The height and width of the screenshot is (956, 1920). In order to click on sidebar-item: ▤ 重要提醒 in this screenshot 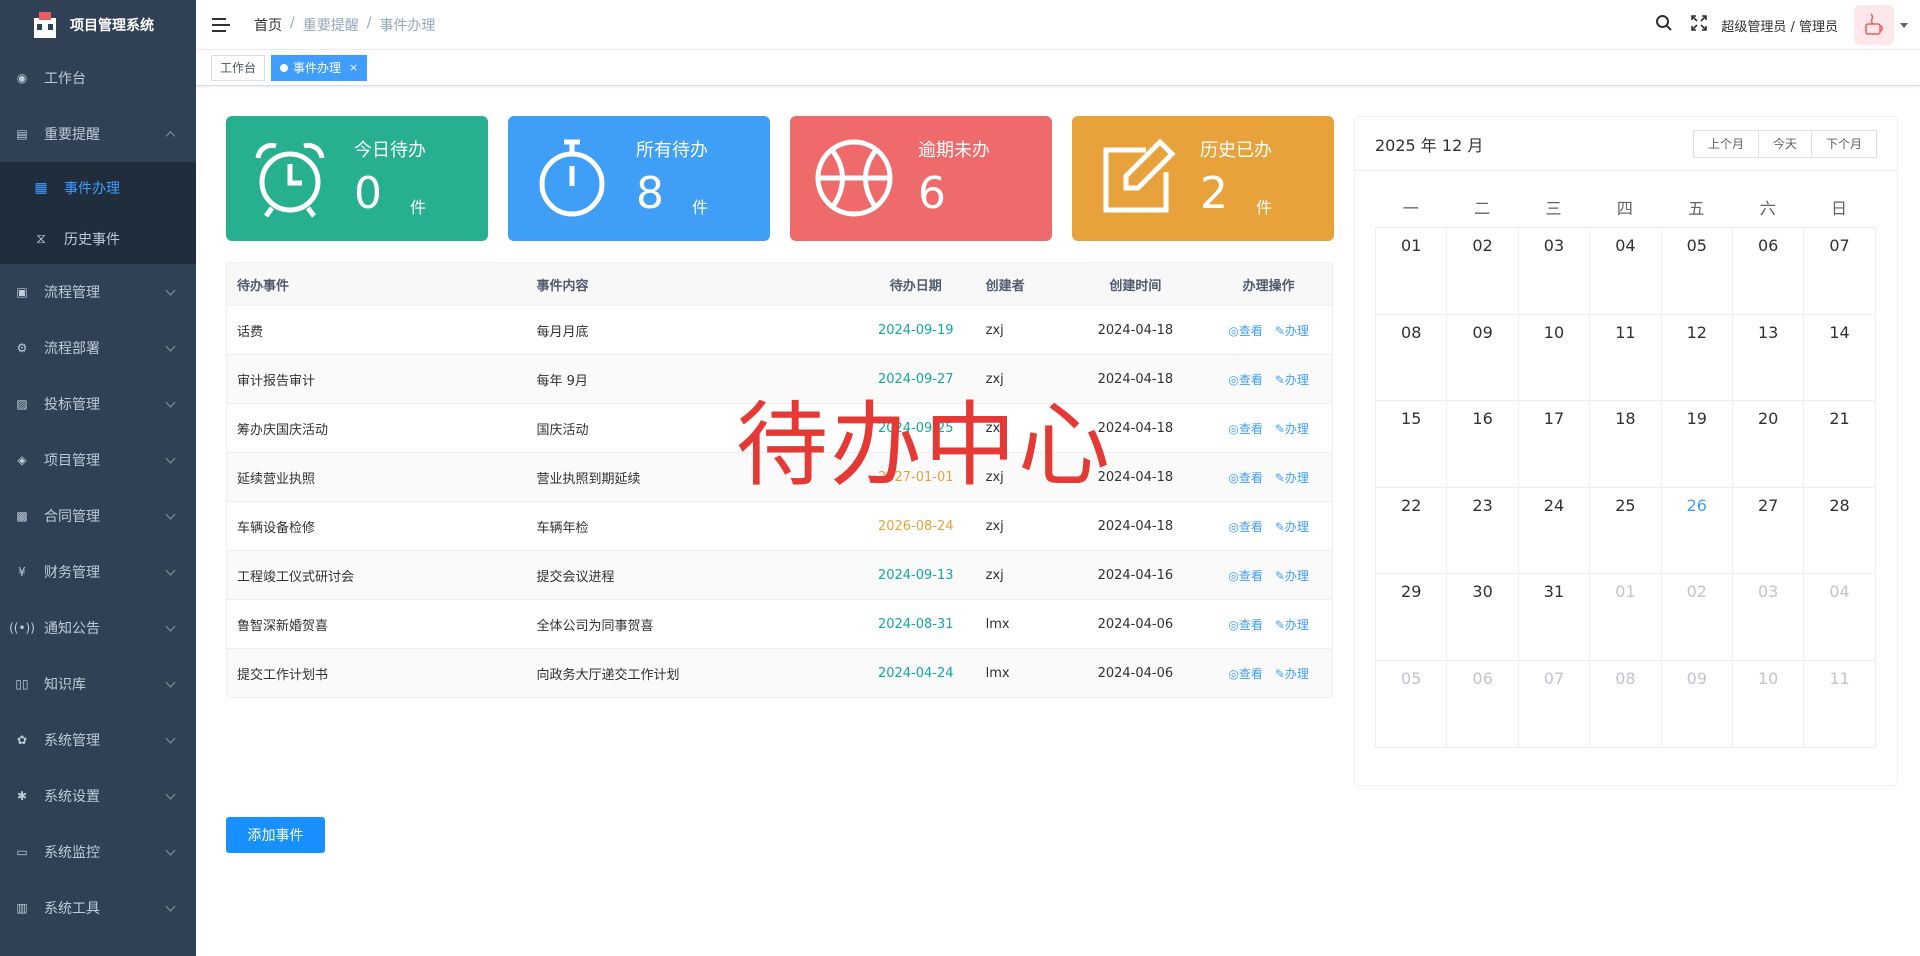, I will do `click(98, 134)`.